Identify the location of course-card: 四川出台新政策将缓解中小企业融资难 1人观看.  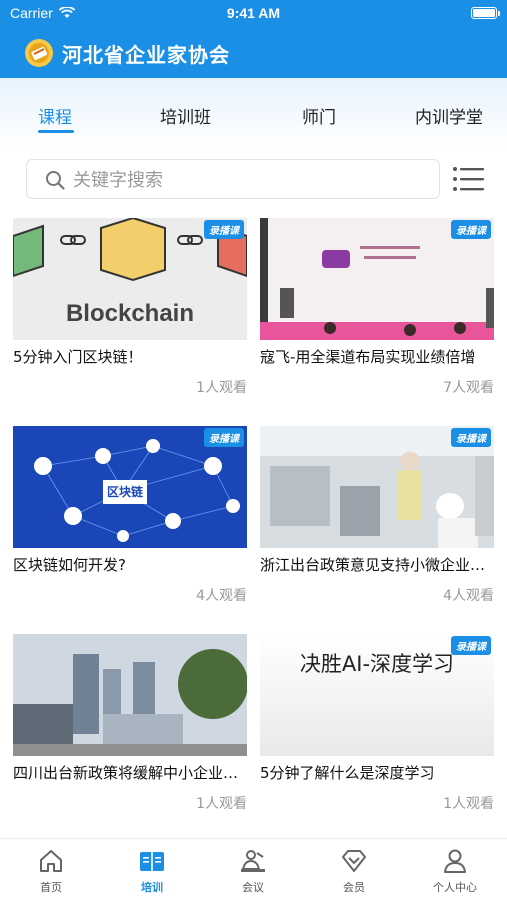
(130, 723).